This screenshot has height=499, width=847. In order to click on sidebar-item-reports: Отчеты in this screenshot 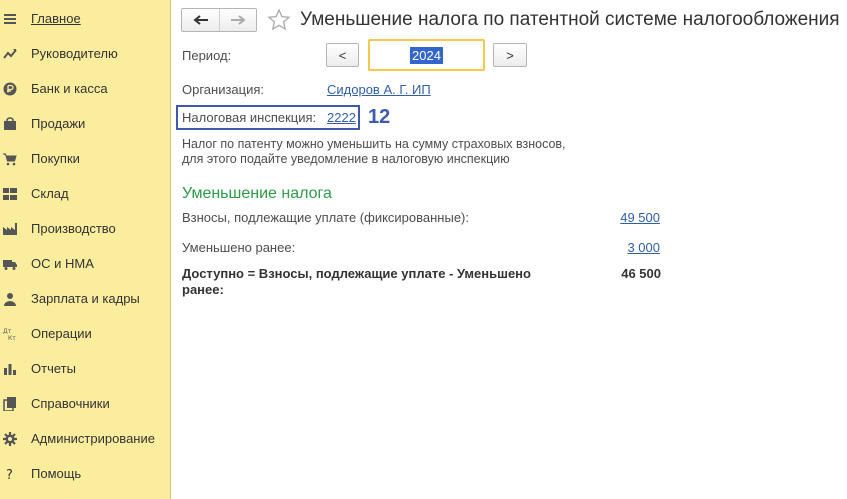, I will do `click(85, 368)`.